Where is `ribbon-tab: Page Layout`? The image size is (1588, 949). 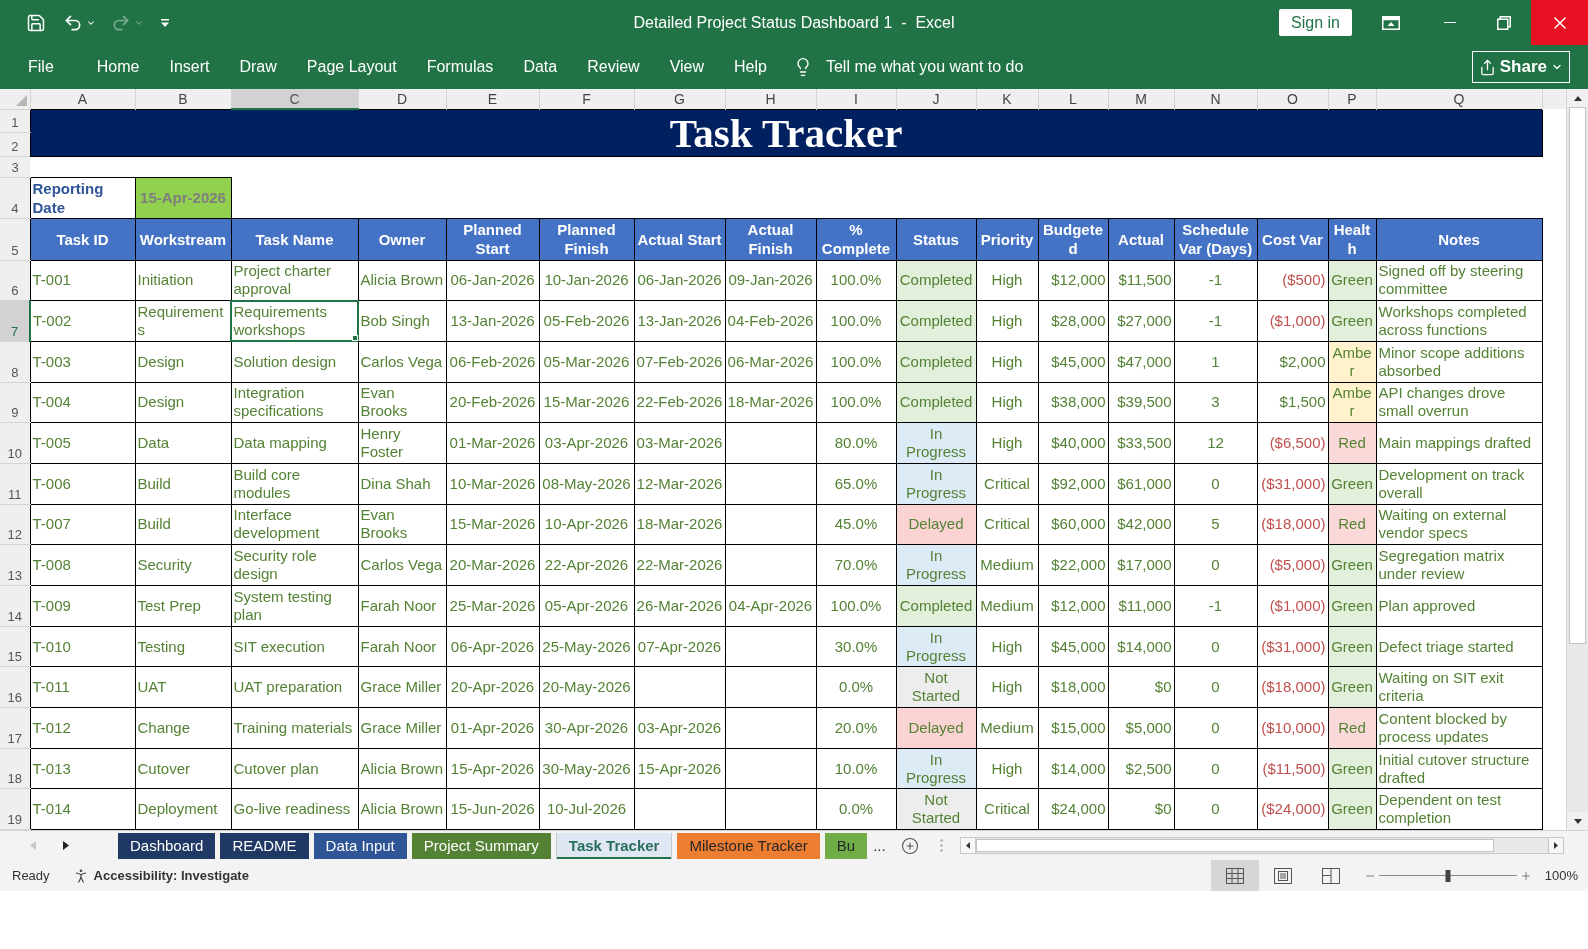 ribbon-tab: Page Layout is located at coordinates (351, 67).